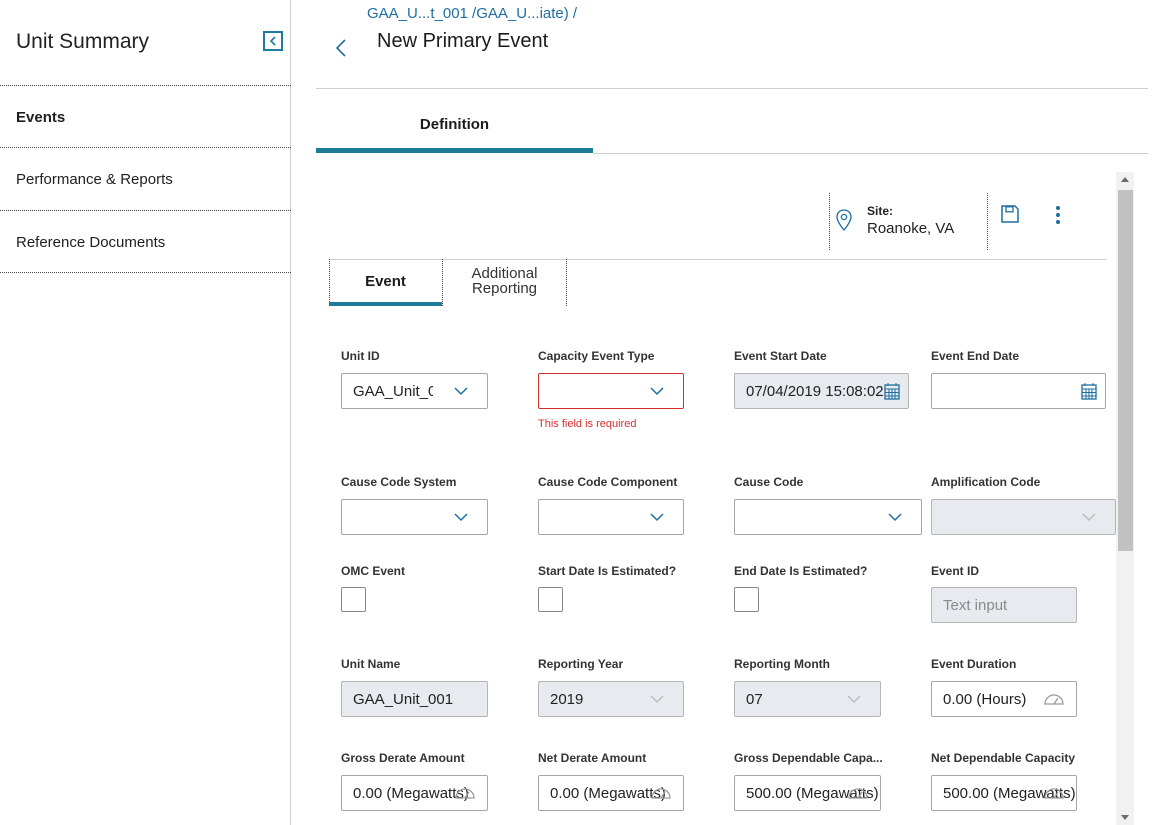 This screenshot has height=825, width=1162. I want to click on capacity-event-type-error: This field is required, so click(587, 424).